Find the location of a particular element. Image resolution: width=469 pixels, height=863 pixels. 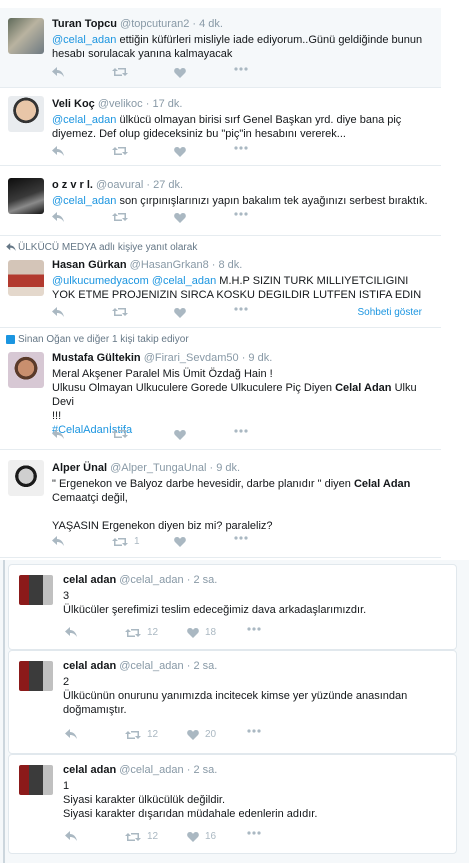

mention-link: @ulkucumedyacom is located at coordinates (100, 281).